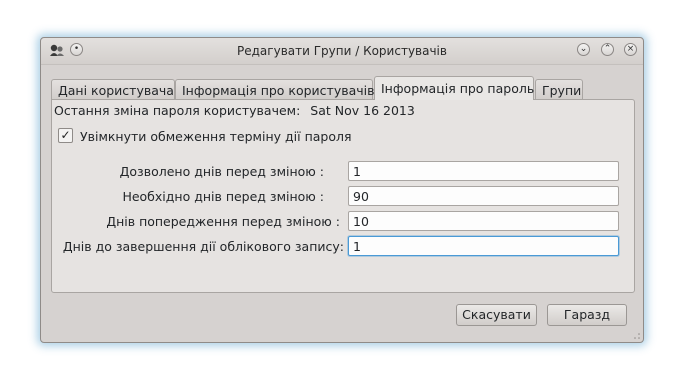  What do you see at coordinates (559, 89) in the screenshot?
I see `tab-groups: Групи` at bounding box center [559, 89].